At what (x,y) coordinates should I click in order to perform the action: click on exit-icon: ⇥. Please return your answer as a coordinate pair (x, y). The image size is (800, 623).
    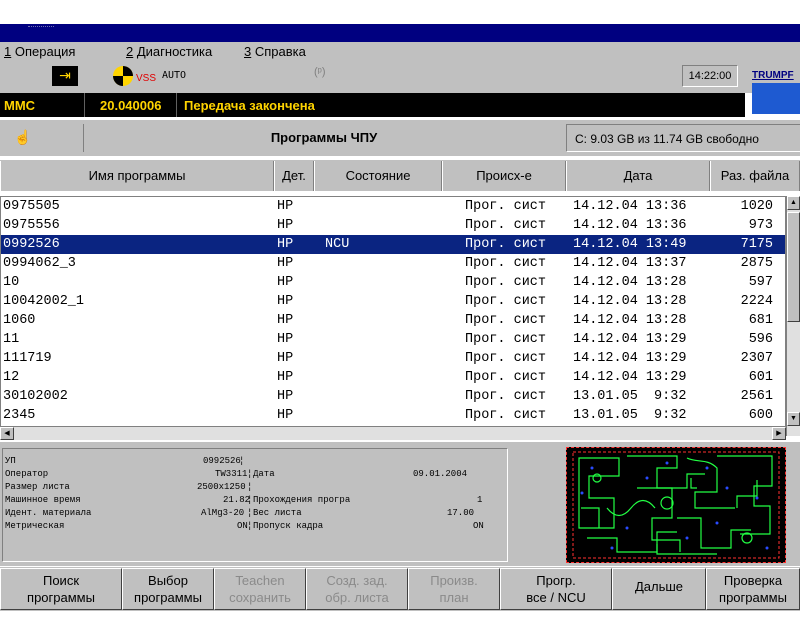
    Looking at the image, I should click on (65, 76).